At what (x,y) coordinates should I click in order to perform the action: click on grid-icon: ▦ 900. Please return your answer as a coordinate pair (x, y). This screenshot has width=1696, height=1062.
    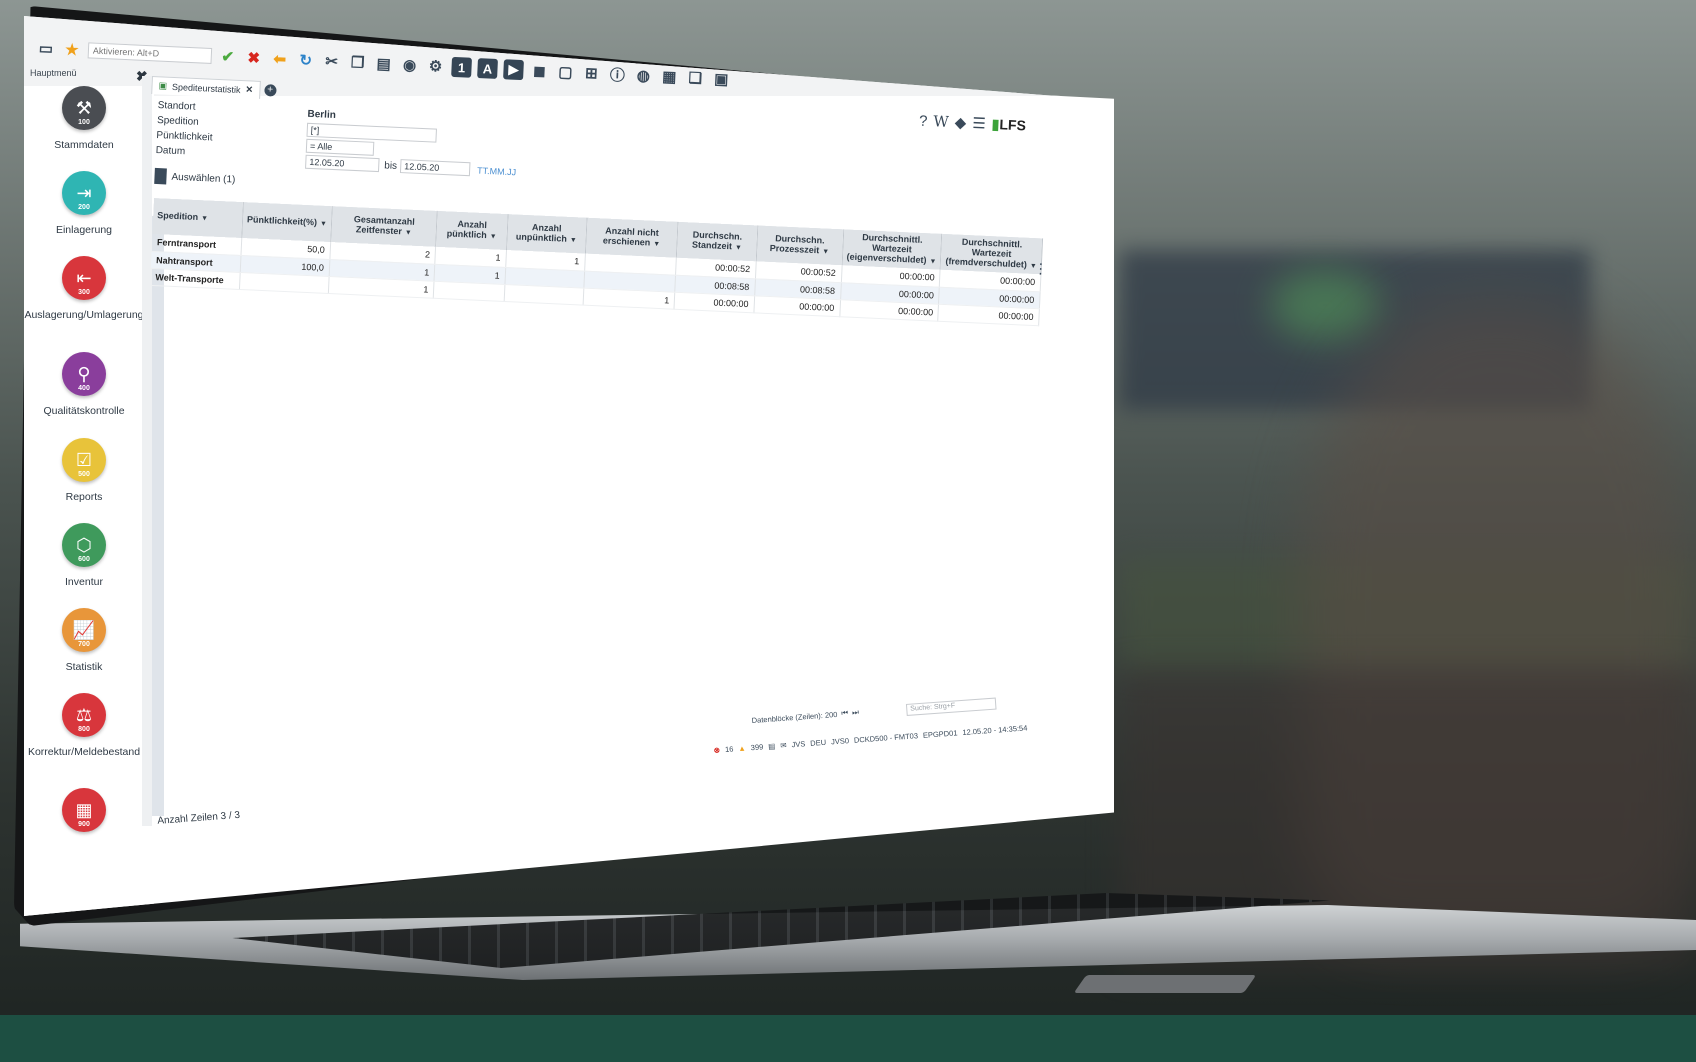
    Looking at the image, I should click on (84, 810).